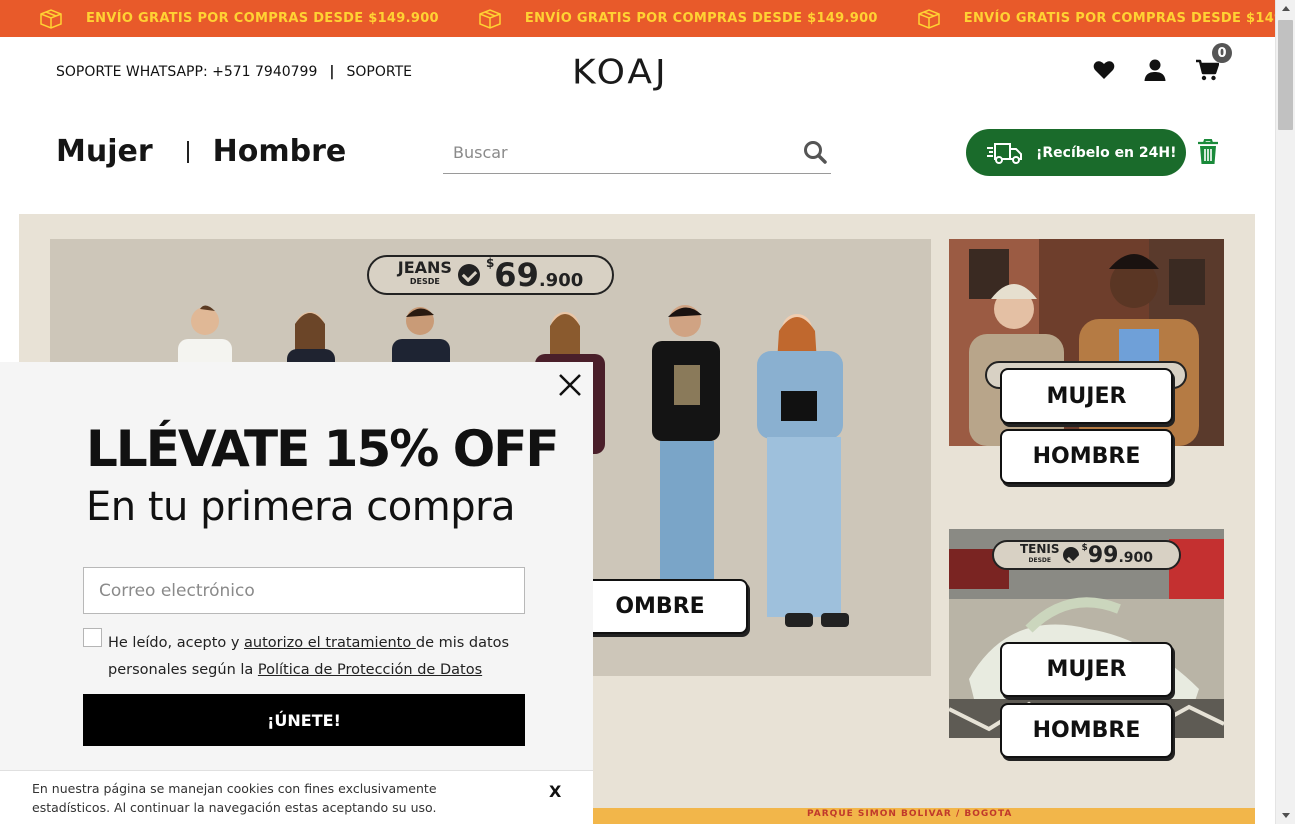 This screenshot has height=824, width=1295. I want to click on site-logo: KOAJ, so click(620, 72).